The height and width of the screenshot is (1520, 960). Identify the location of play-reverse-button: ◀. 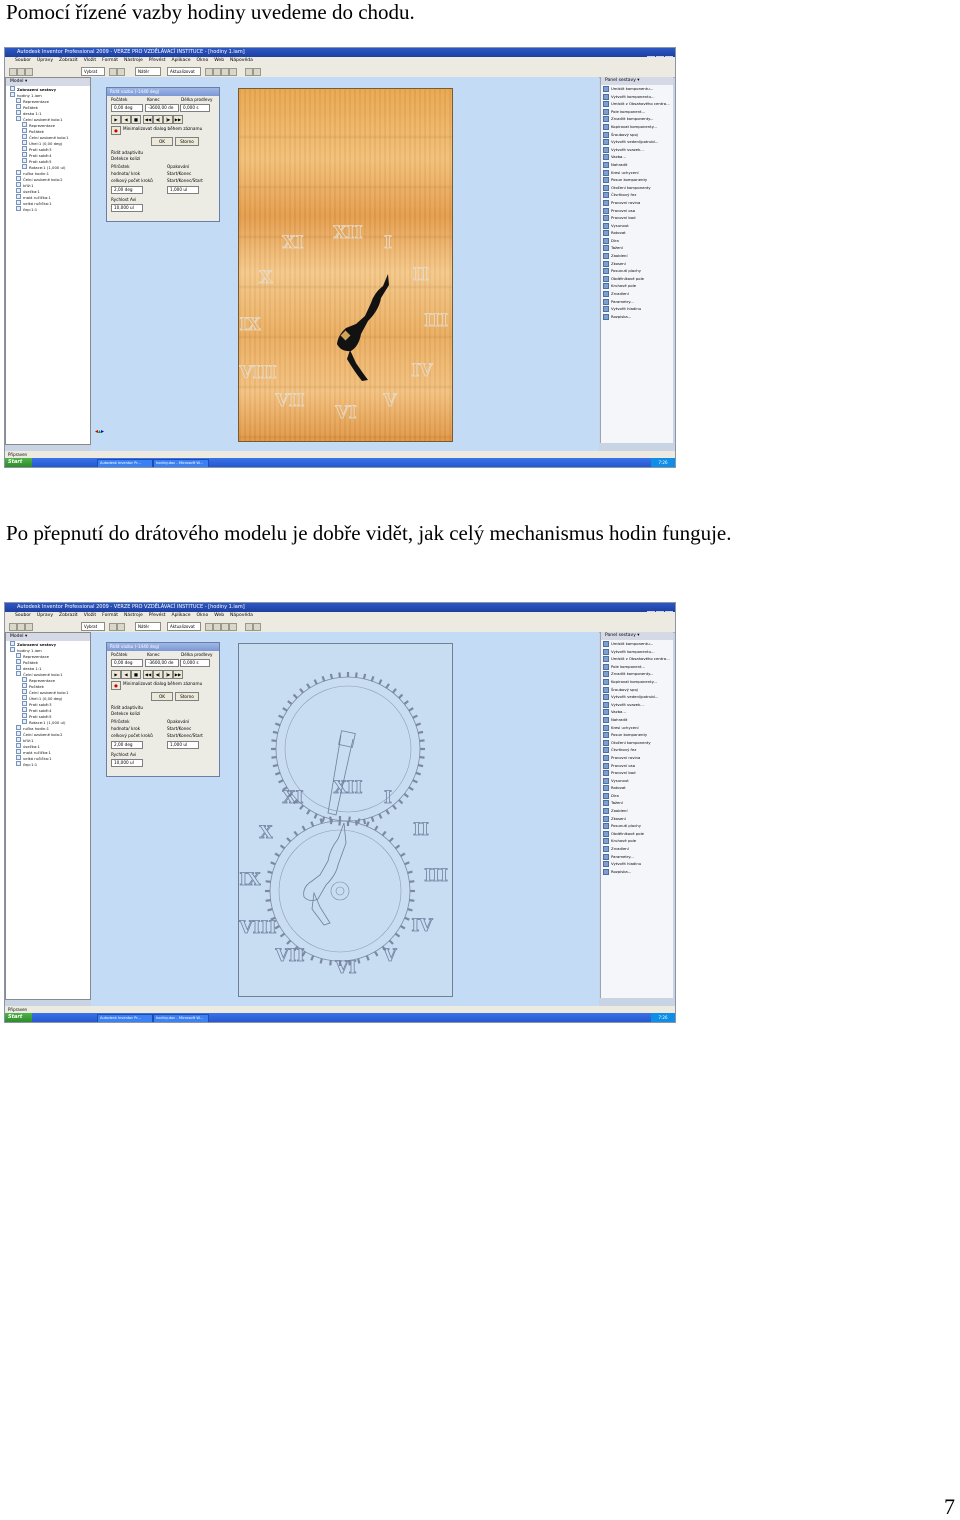
(126, 119).